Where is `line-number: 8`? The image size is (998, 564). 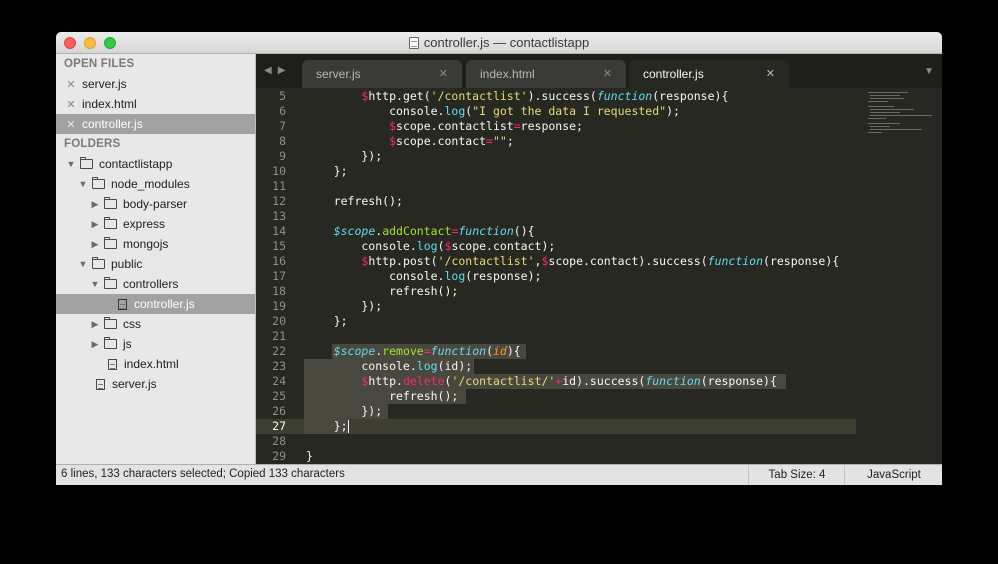 line-number: 8 is located at coordinates (282, 141).